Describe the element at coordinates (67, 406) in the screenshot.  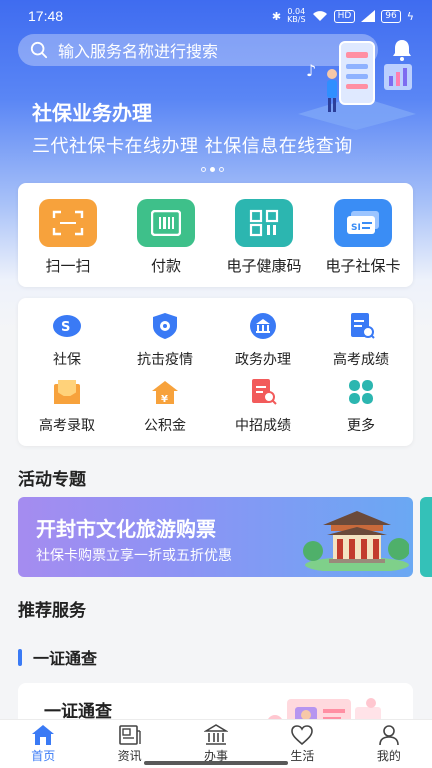
I see `service-gaokao-admission: 高考录取` at that location.